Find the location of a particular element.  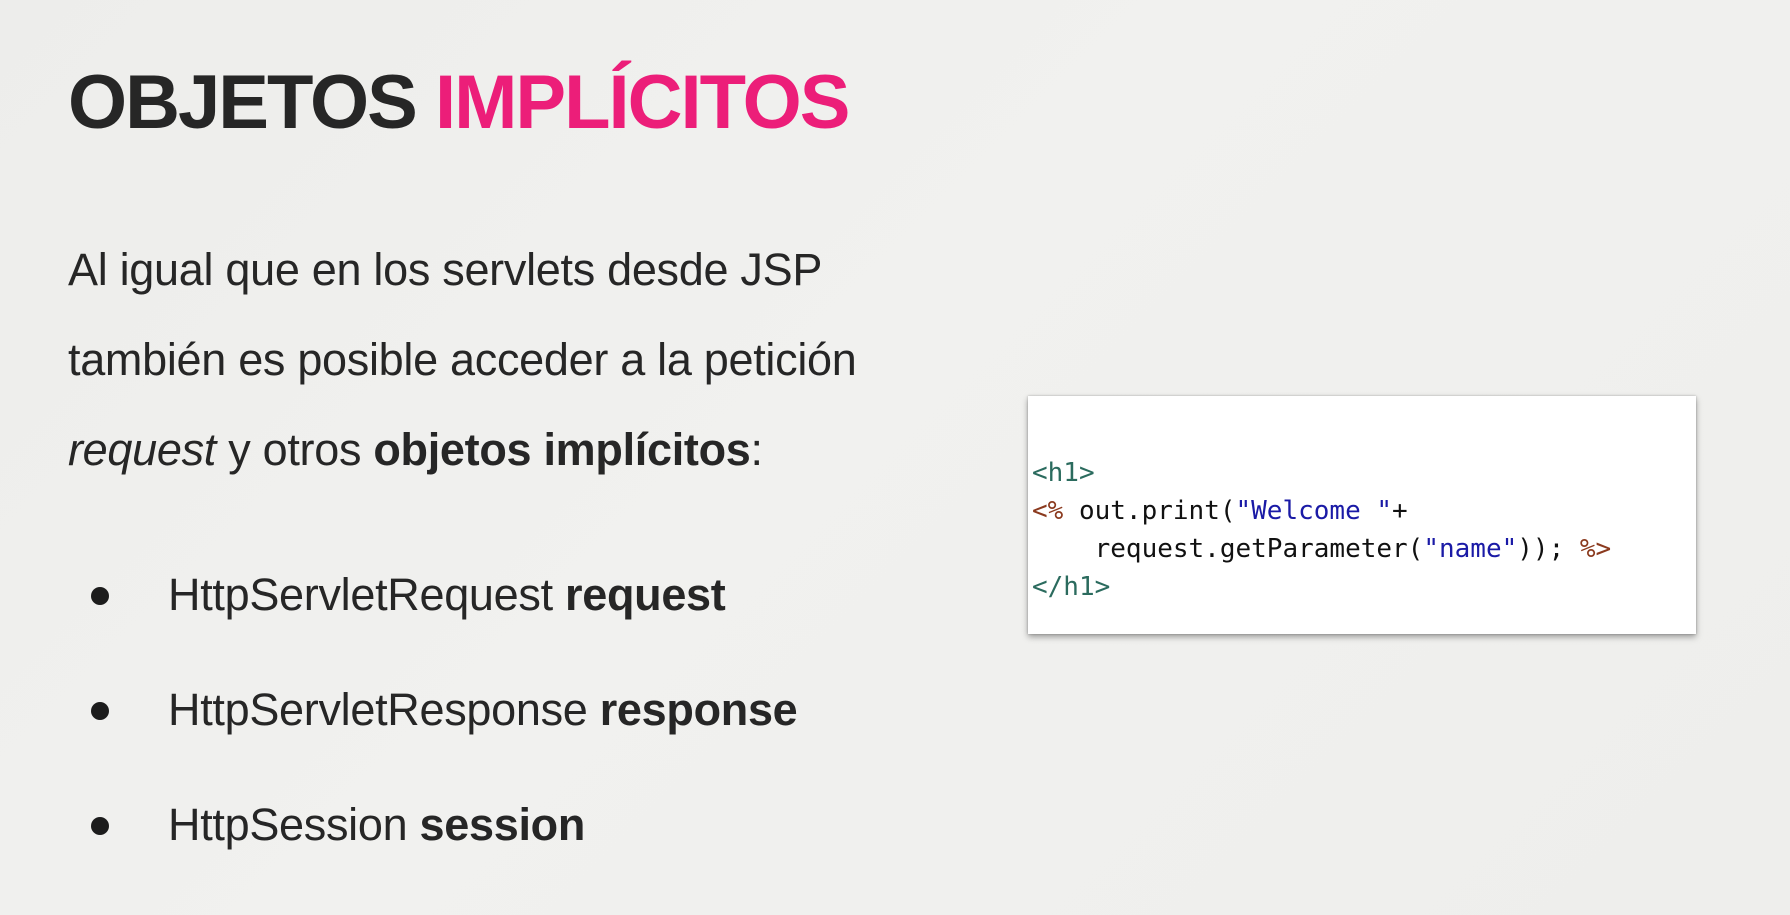

object-type: HttpSession is located at coordinates (288, 824).